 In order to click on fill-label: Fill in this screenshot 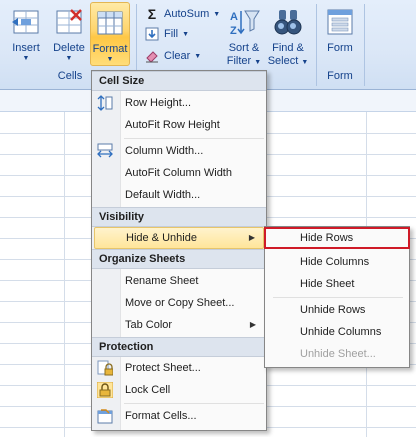, I will do `click(171, 34)`.